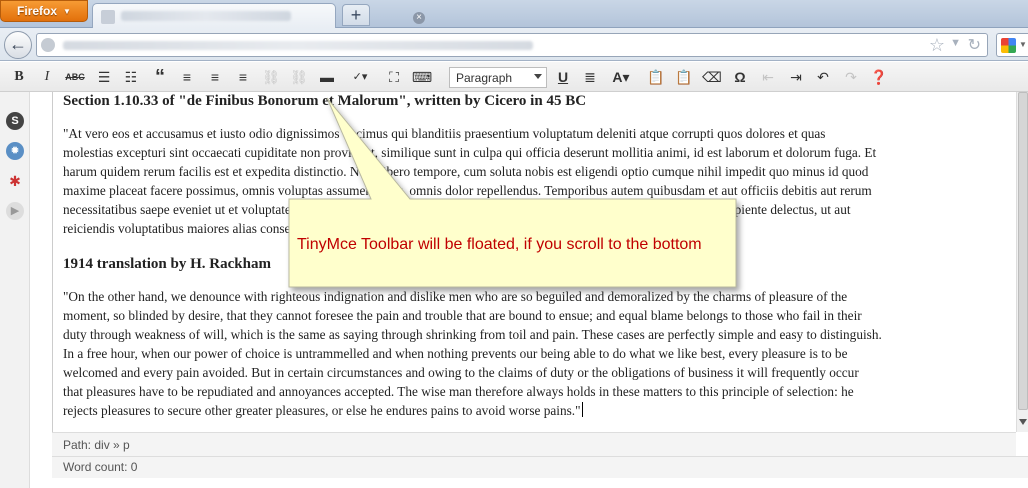 This screenshot has height=488, width=1028. Describe the element at coordinates (271, 77) in the screenshot. I see `link-icon: ⛓` at that location.